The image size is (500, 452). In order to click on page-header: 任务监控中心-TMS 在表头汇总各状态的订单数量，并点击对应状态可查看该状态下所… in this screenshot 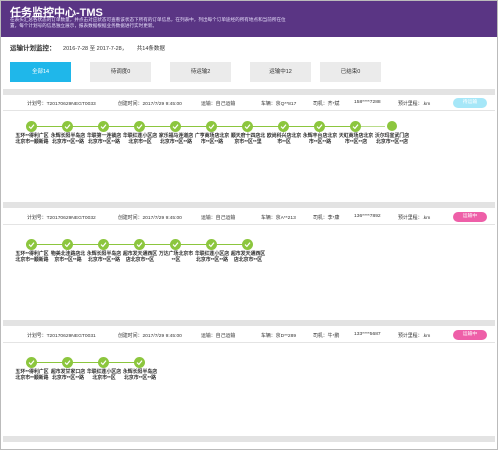, I will do `click(249, 19)`.